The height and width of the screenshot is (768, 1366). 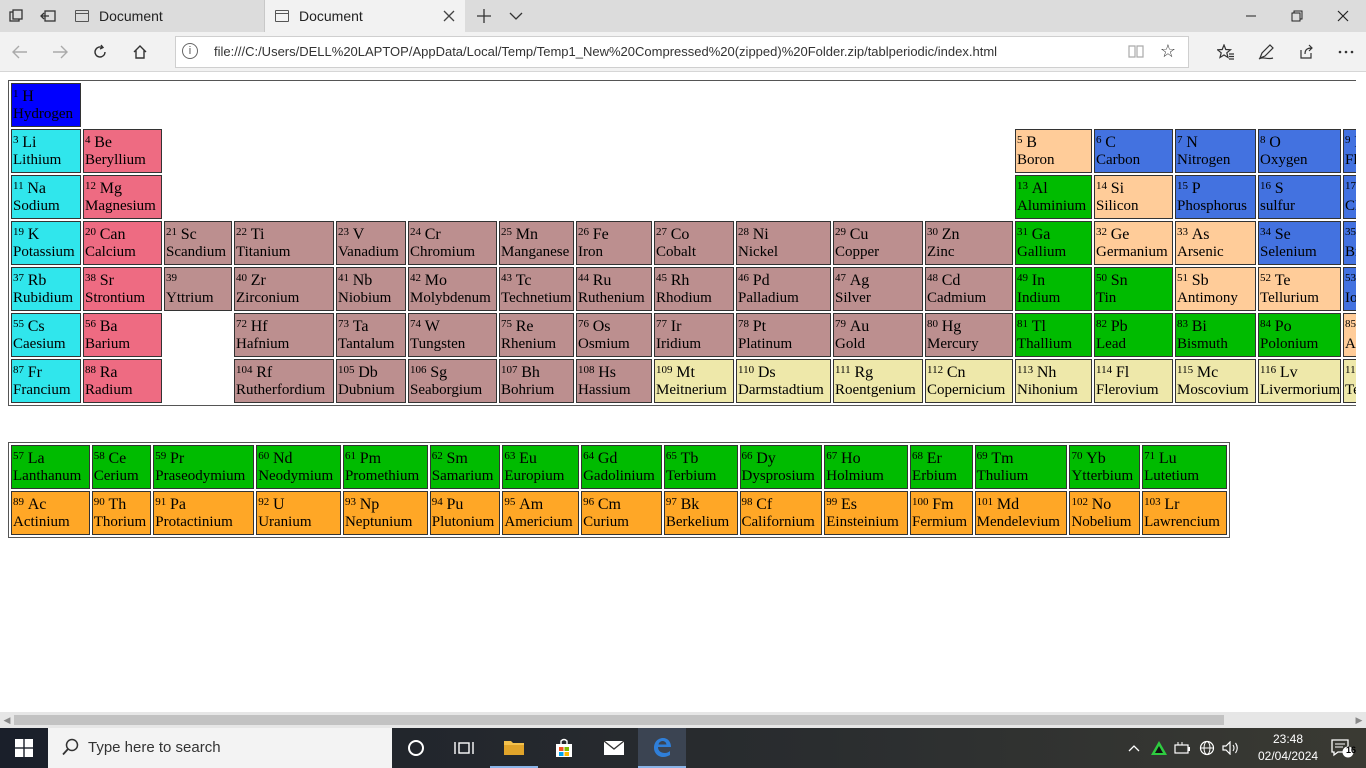 I want to click on element-cell: 84 Po Polonium, so click(x=1299, y=335).